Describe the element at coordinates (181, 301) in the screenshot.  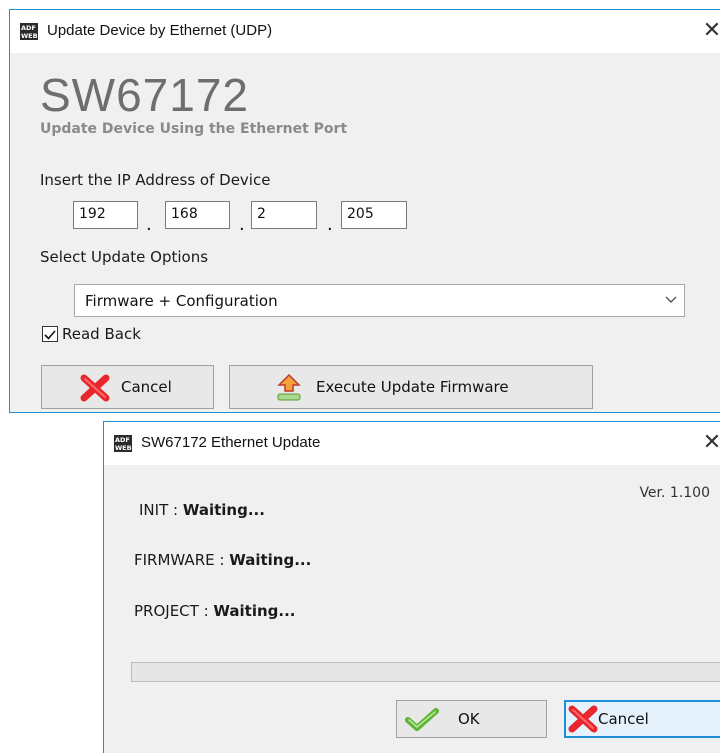
I see `update-options-selected-value: Firmware + Configuration` at that location.